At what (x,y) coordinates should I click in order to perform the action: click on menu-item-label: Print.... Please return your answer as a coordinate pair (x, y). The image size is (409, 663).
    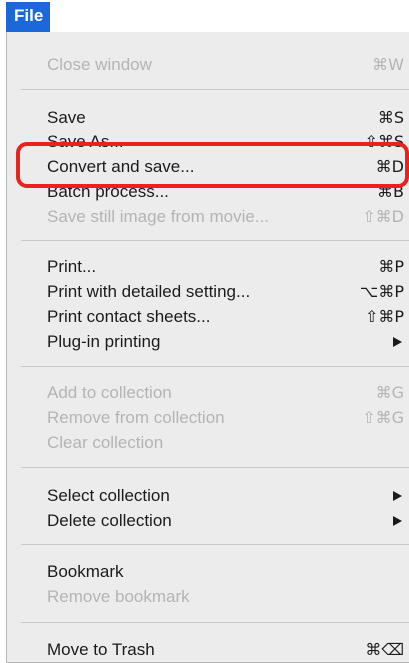
    Looking at the image, I should click on (72, 266).